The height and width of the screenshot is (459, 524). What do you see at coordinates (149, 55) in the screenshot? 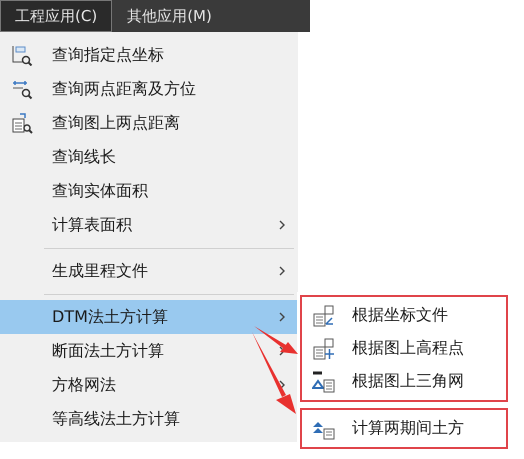
I see `menu-item: 查询指定点坐标` at bounding box center [149, 55].